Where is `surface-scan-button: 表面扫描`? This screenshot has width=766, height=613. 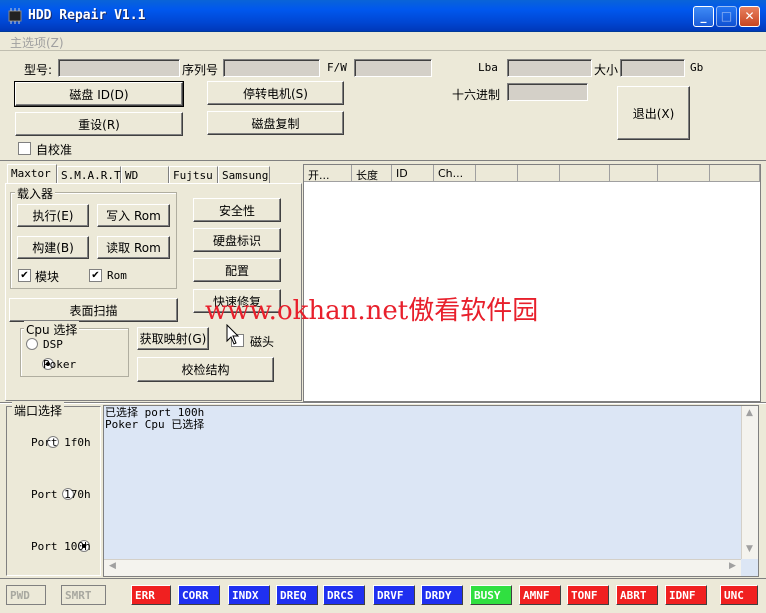
surface-scan-button: 表面扫描 is located at coordinates (93, 310).